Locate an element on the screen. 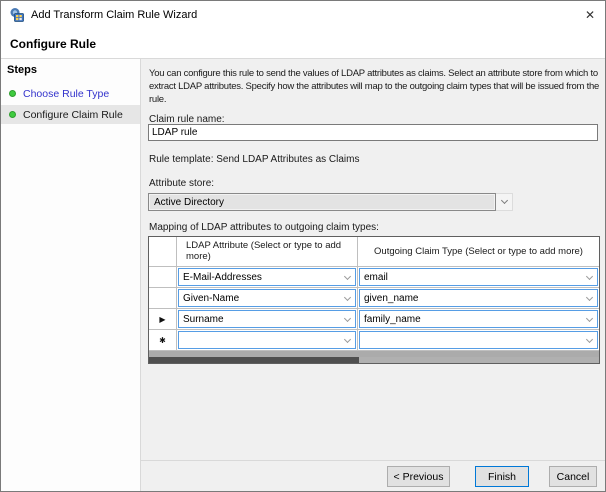 The image size is (606, 492). cell-value: family_name is located at coordinates (392, 319).